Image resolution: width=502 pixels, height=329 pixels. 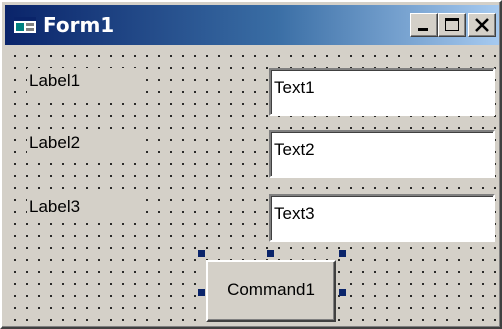 What do you see at coordinates (201, 253) in the screenshot?
I see `selection-handle-top-left` at bounding box center [201, 253].